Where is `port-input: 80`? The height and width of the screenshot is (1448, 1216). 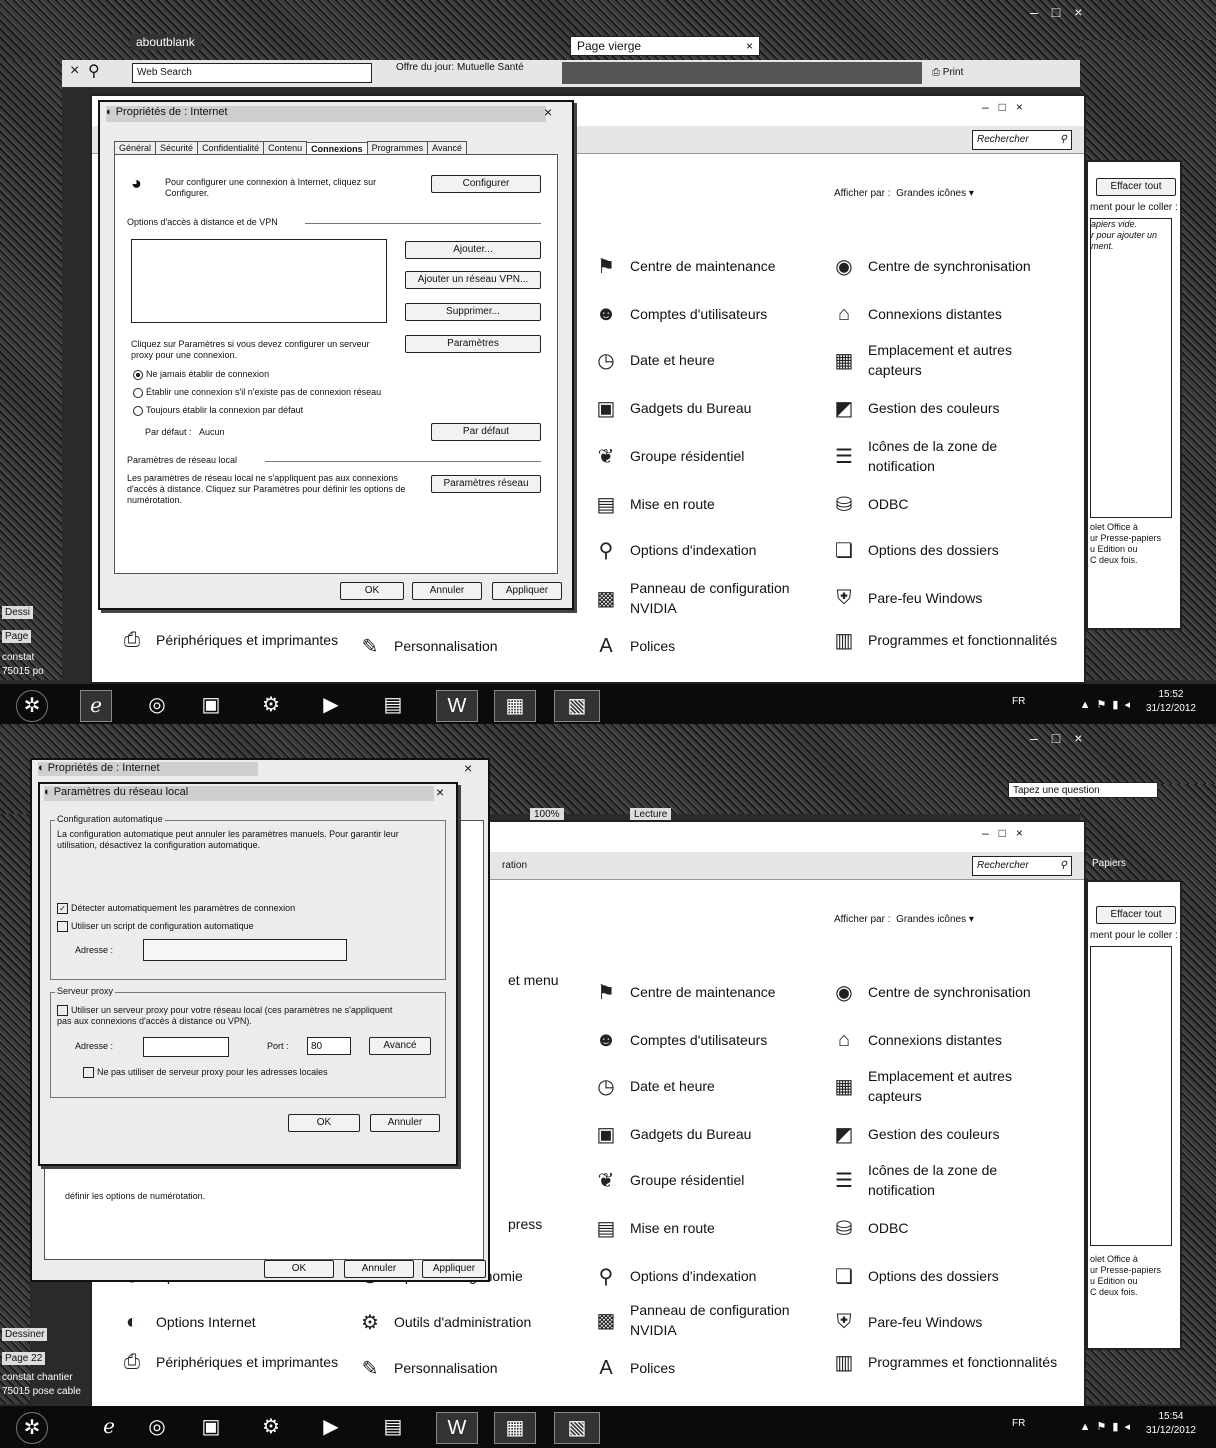
port-input: 80 is located at coordinates (329, 1046).